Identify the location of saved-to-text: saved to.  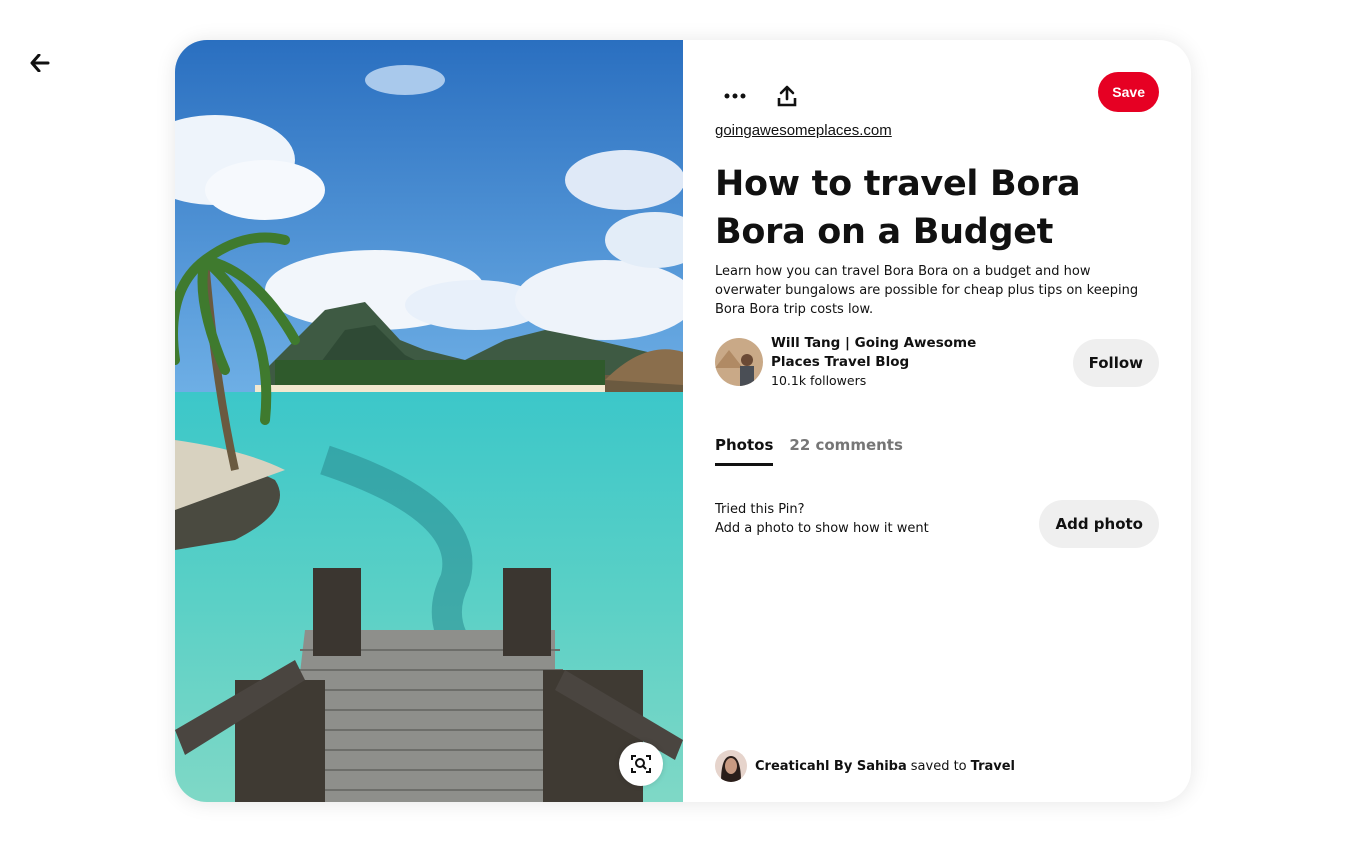
(938, 766).